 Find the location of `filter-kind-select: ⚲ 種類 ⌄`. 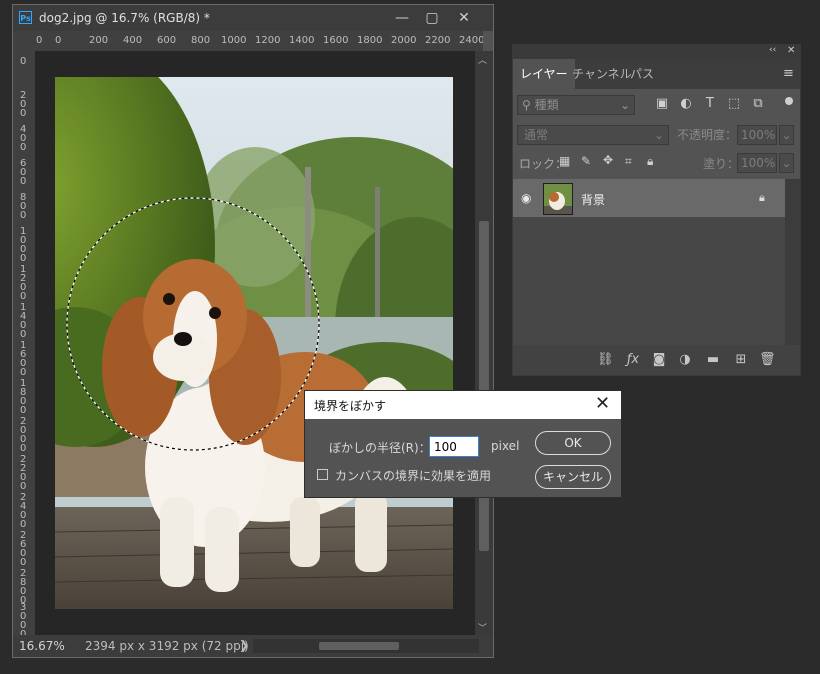

filter-kind-select: ⚲ 種類 ⌄ is located at coordinates (576, 105).